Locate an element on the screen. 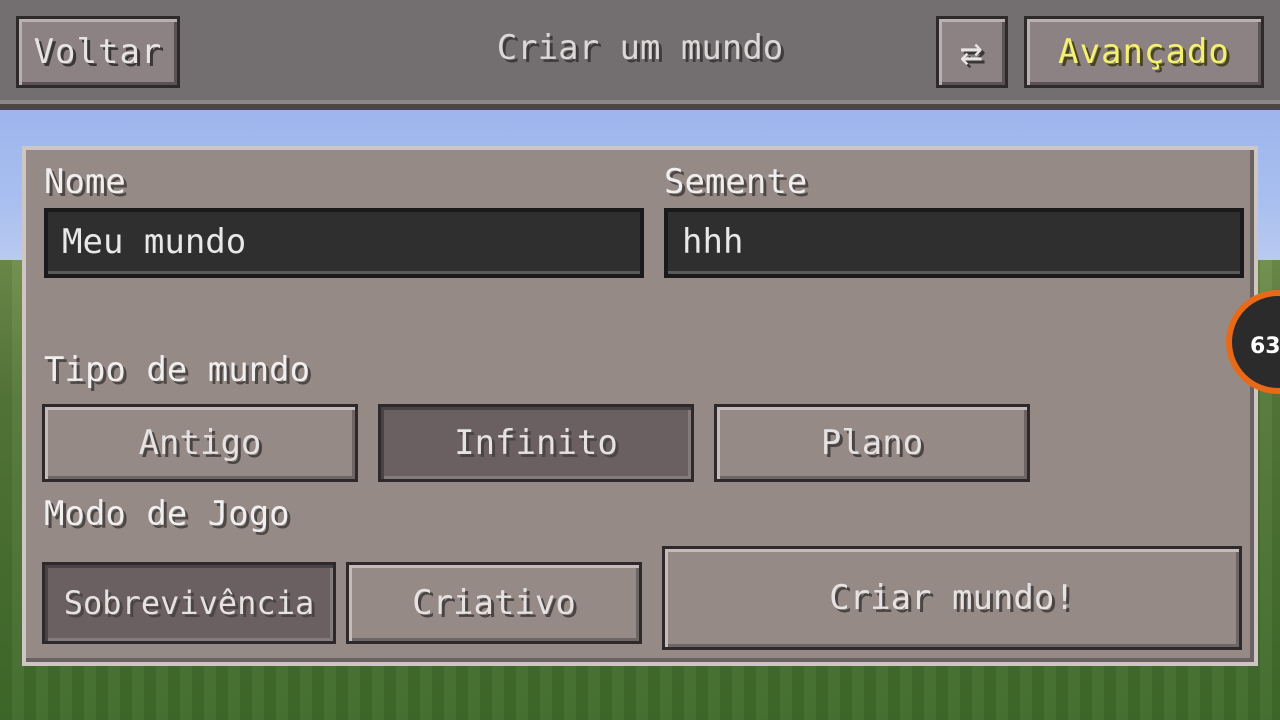 The height and width of the screenshot is (720, 1280). world-type-infinito: Infinito is located at coordinates (536, 443).